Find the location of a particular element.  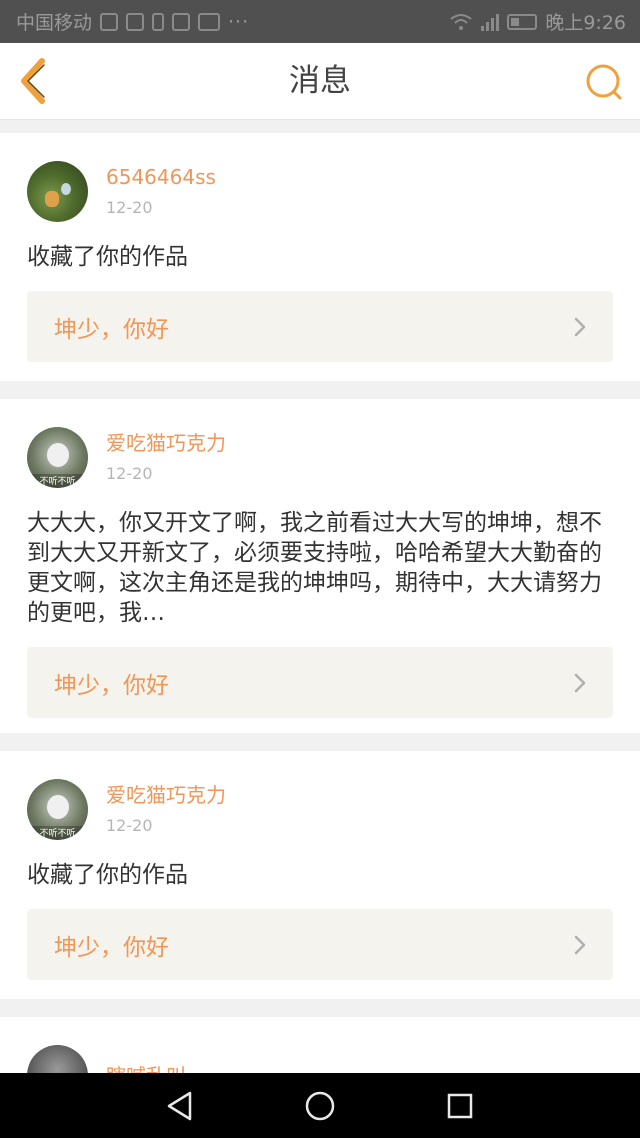

message-header: 瞎喊乱叫 is located at coordinates (320, 1059).